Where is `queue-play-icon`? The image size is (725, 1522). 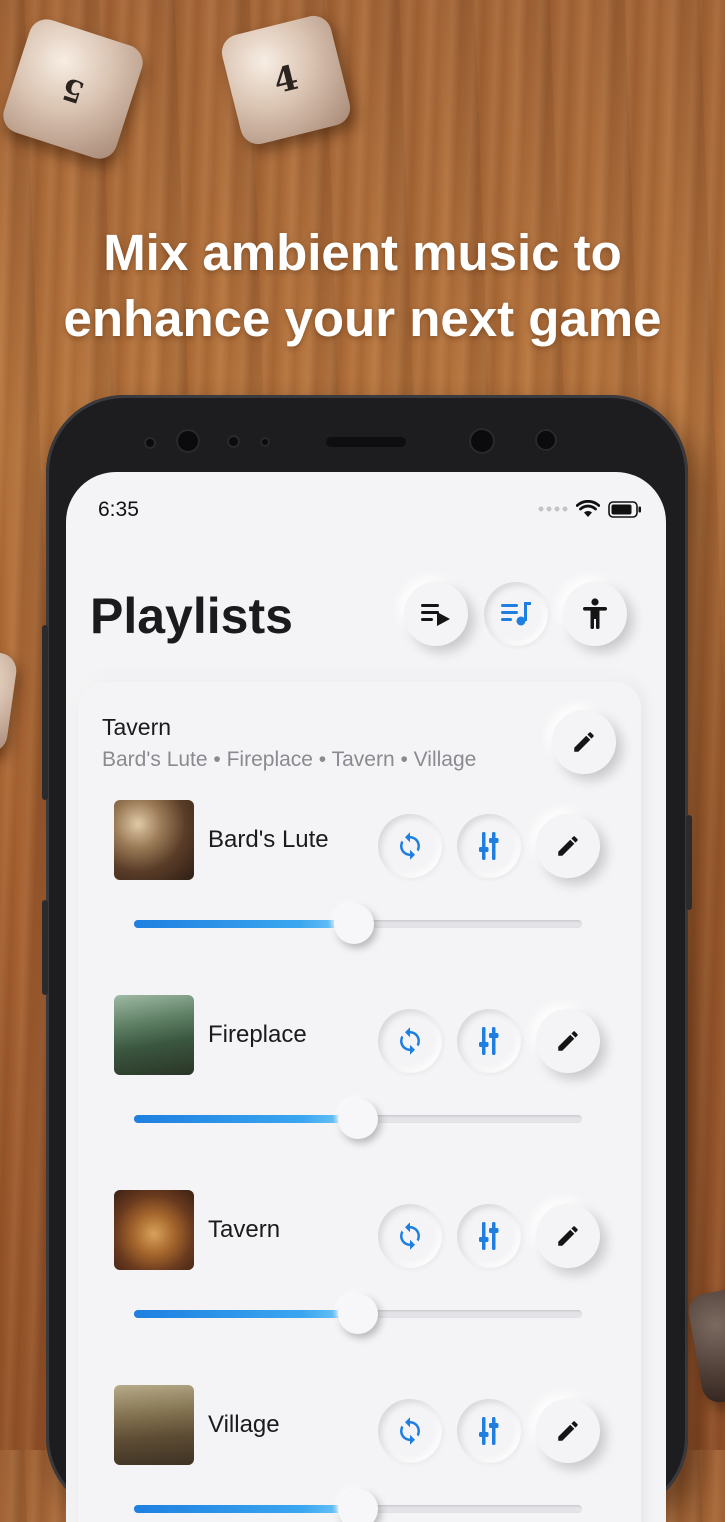 queue-play-icon is located at coordinates (435, 615).